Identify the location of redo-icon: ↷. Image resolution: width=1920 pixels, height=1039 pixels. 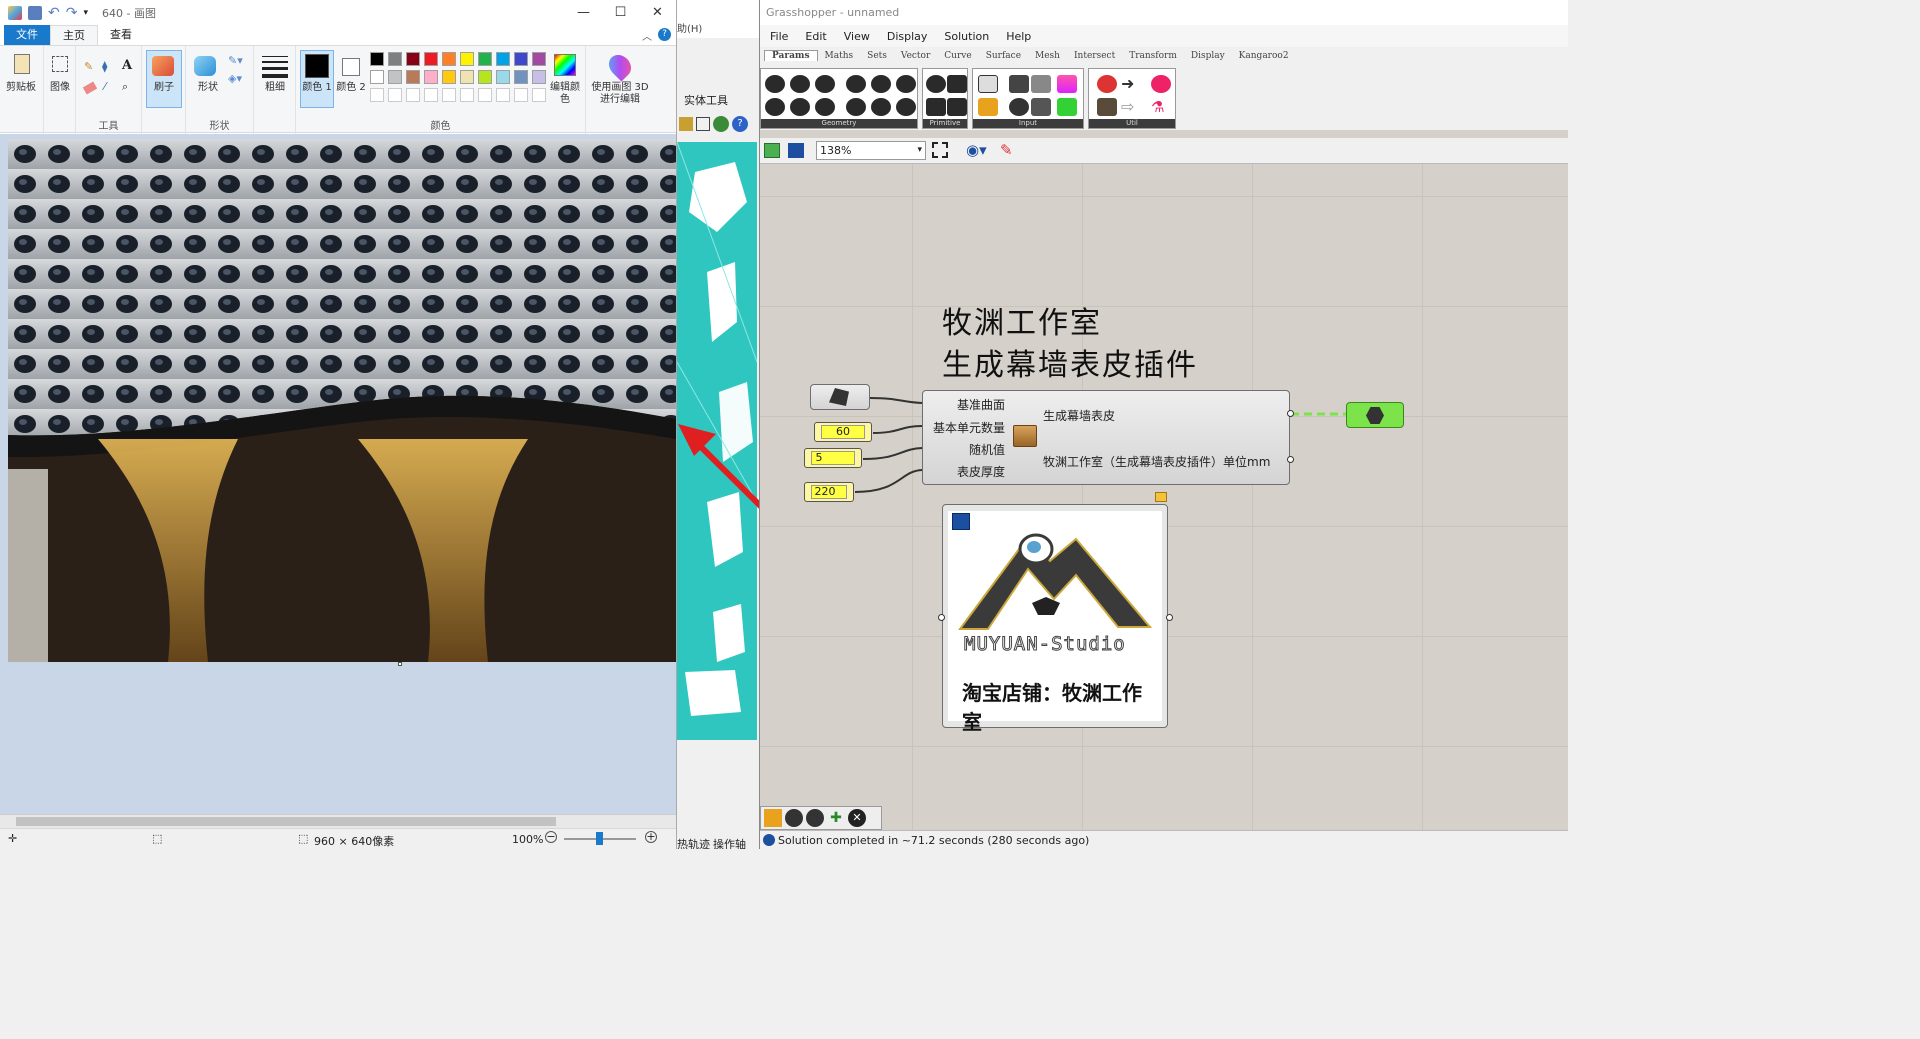
(72, 13).